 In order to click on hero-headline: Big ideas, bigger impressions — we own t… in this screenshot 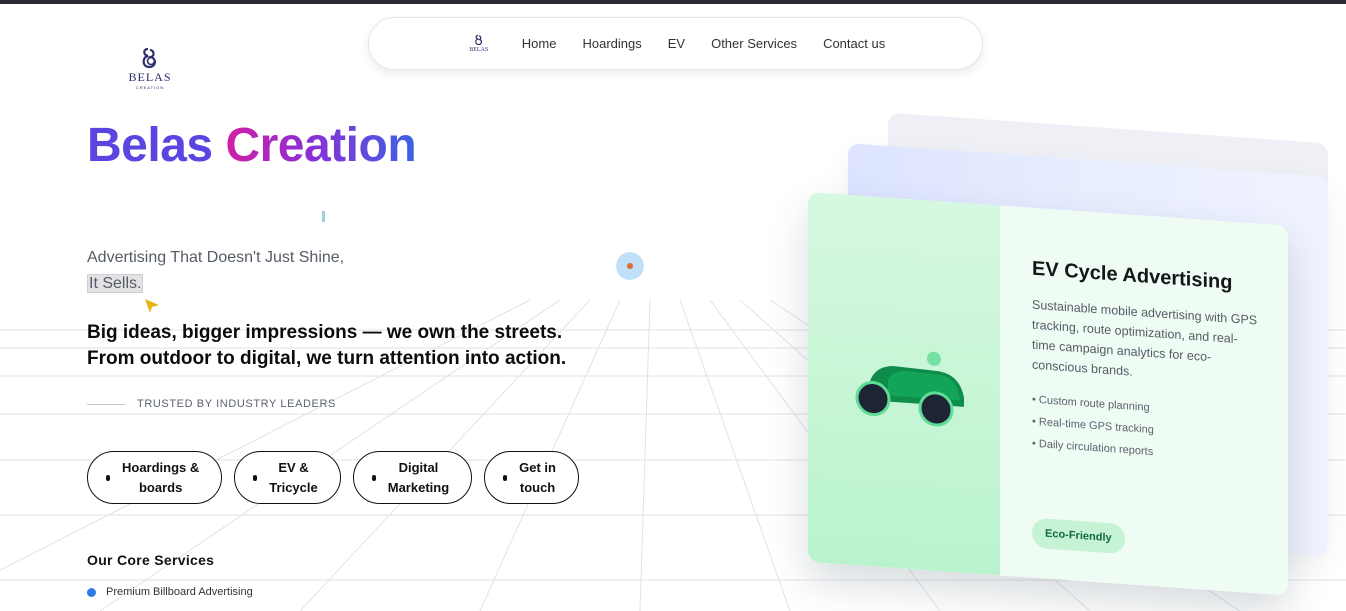, I will do `click(326, 346)`.